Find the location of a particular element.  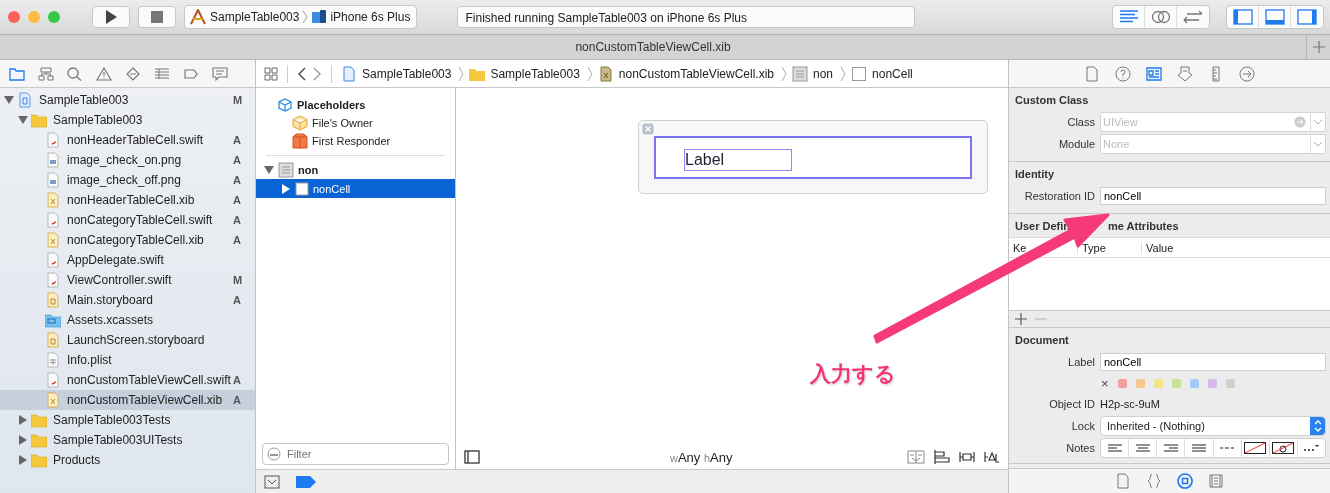

sidebar-toggle-icon is located at coordinates (472, 457).